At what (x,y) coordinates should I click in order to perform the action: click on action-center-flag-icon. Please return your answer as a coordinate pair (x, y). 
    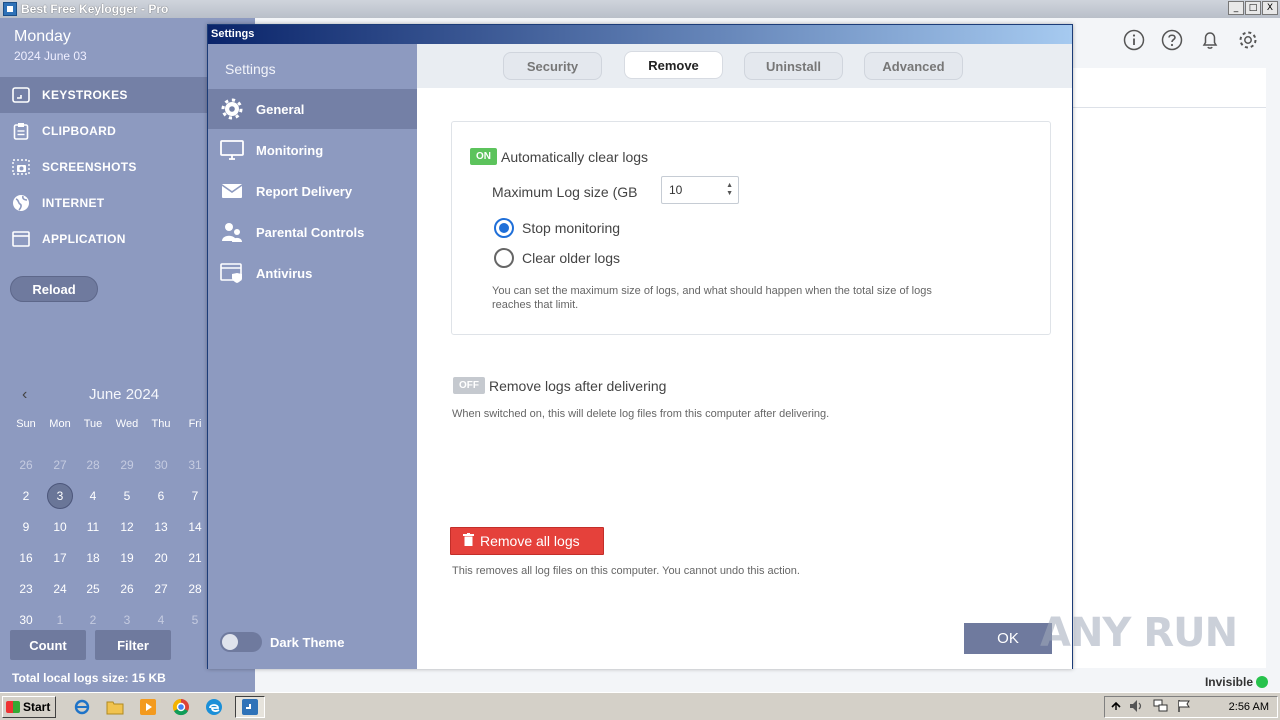
    Looking at the image, I should click on (1184, 707).